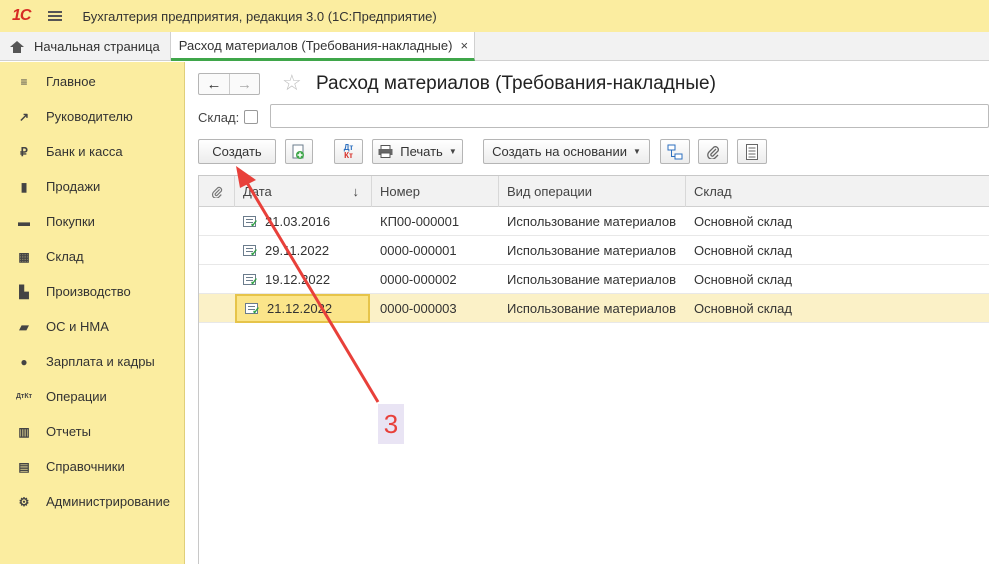 Image resolution: width=989 pixels, height=564 pixels. I want to click on page-title: Расход материалов (Требования-накладные), so click(516, 83).